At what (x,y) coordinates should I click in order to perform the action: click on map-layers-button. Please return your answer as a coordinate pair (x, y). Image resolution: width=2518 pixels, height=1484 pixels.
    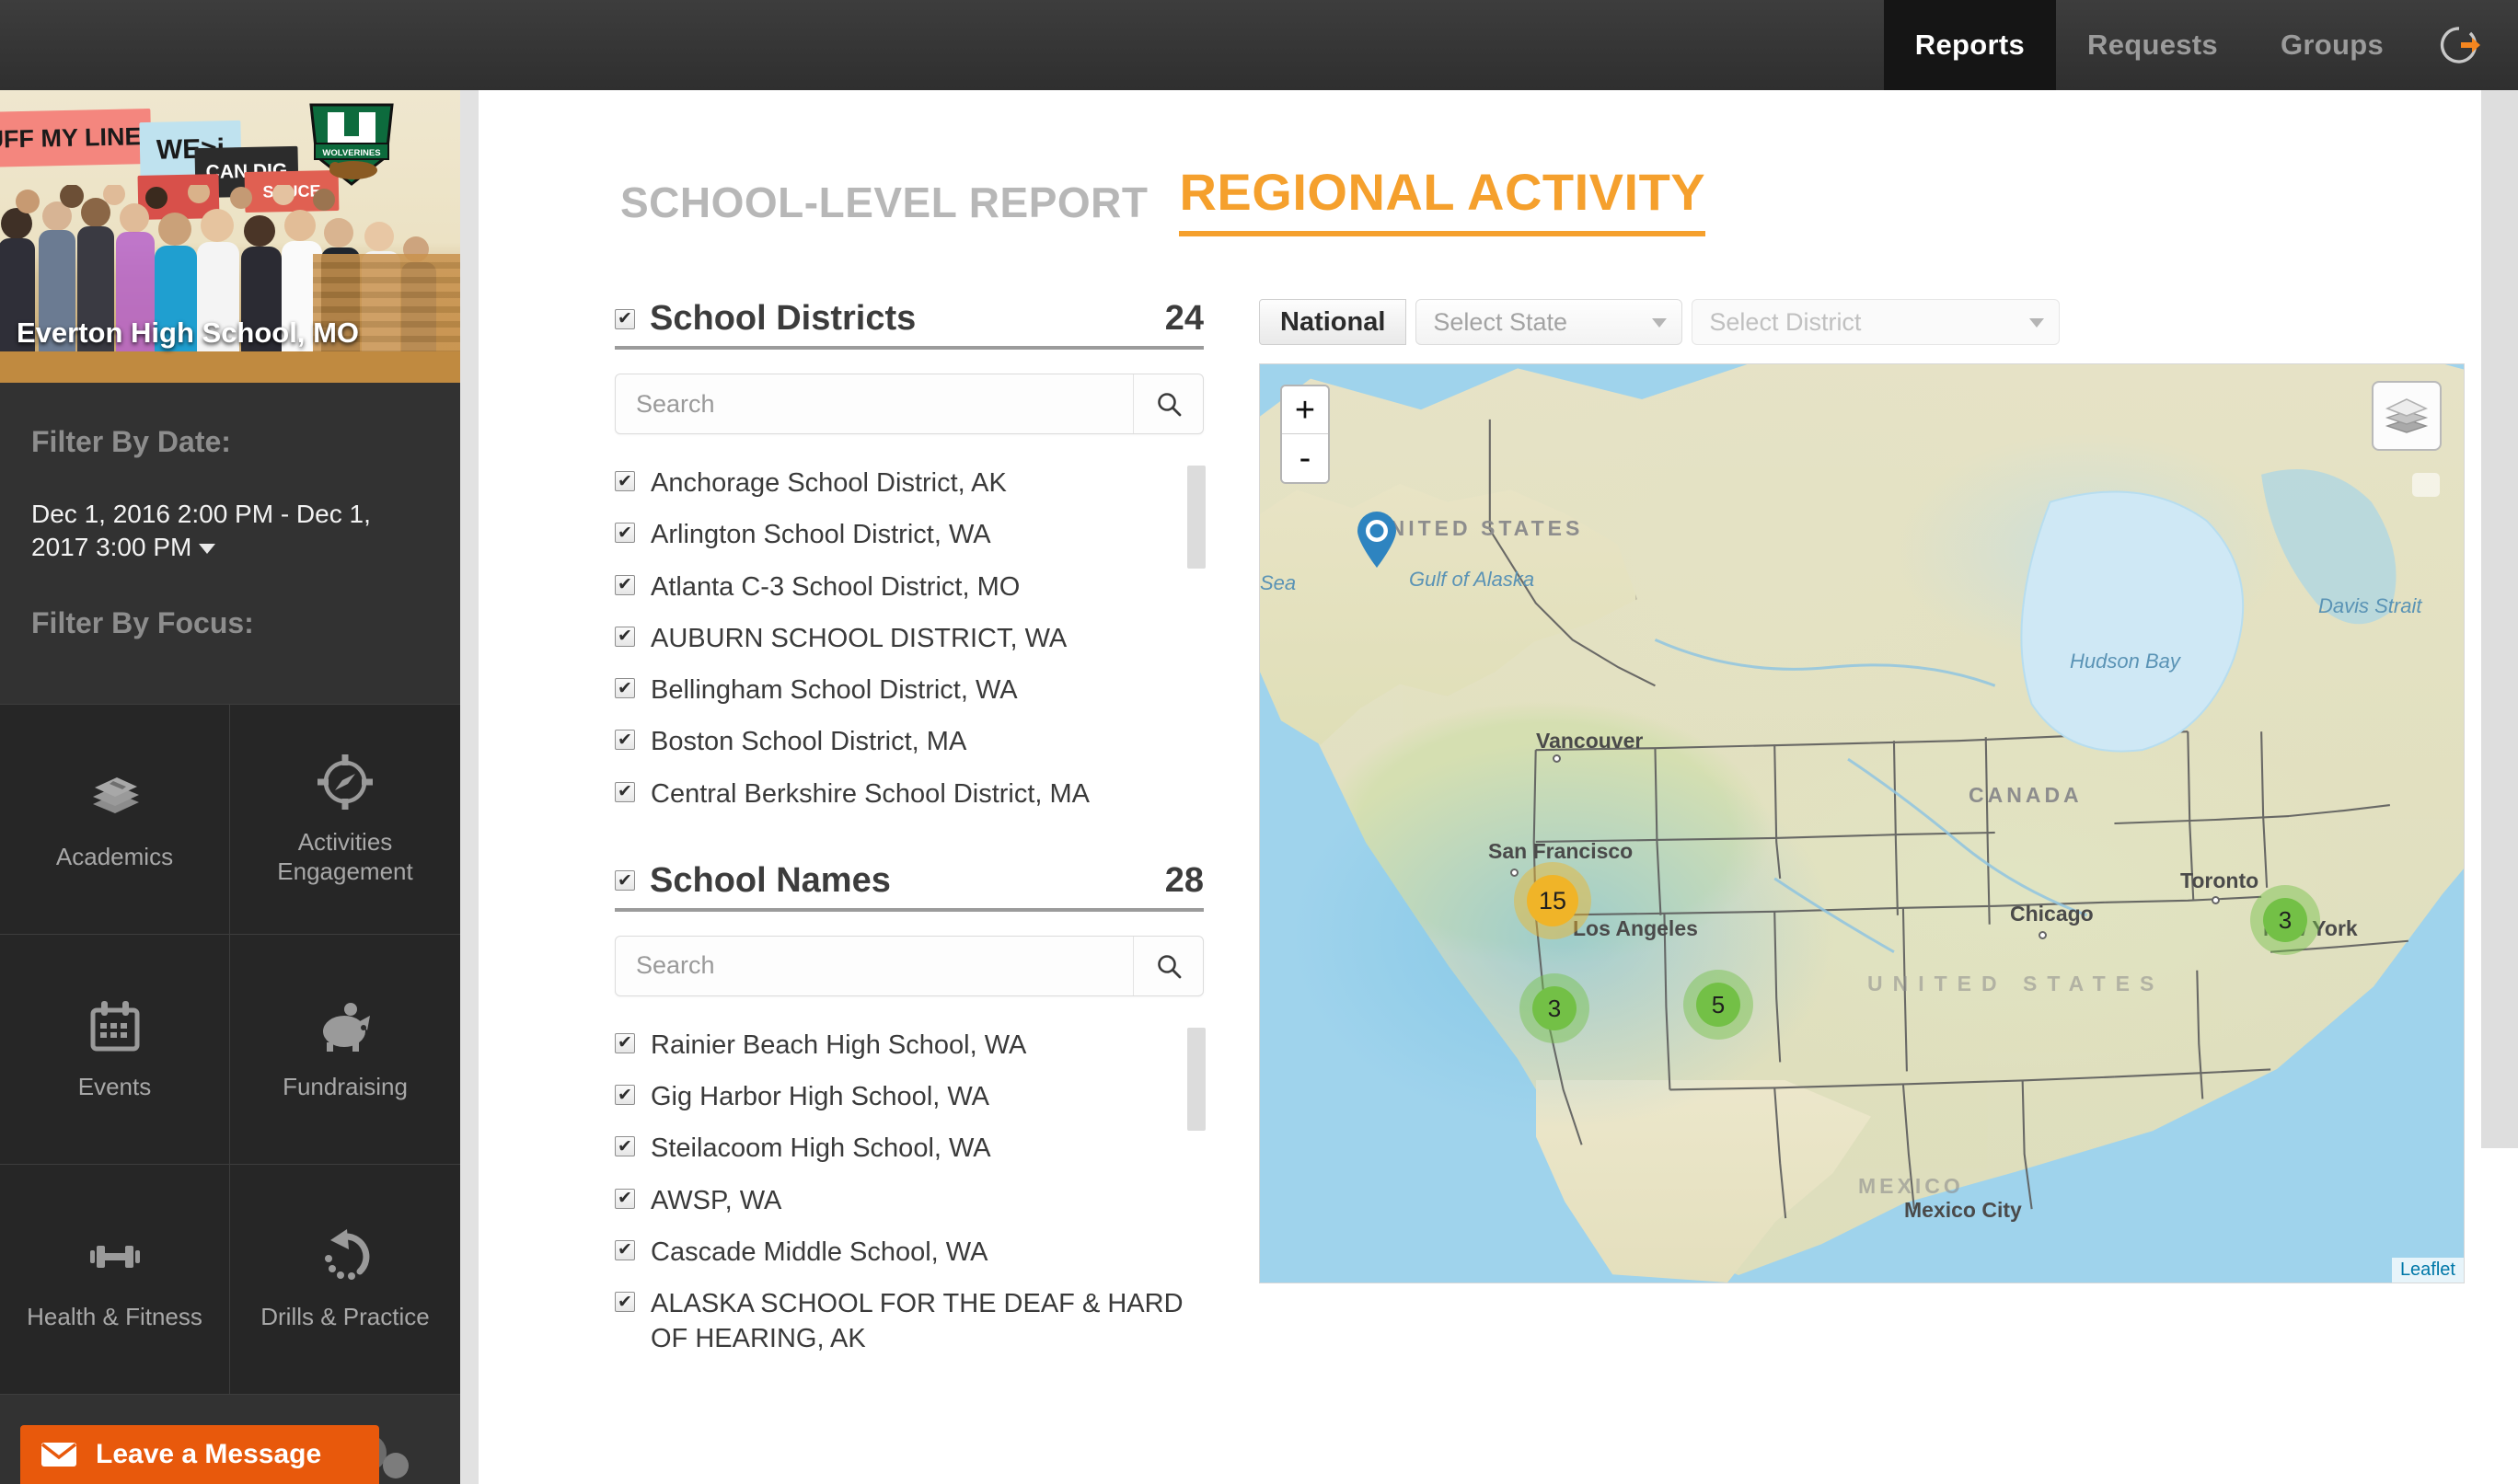
    Looking at the image, I should click on (2407, 416).